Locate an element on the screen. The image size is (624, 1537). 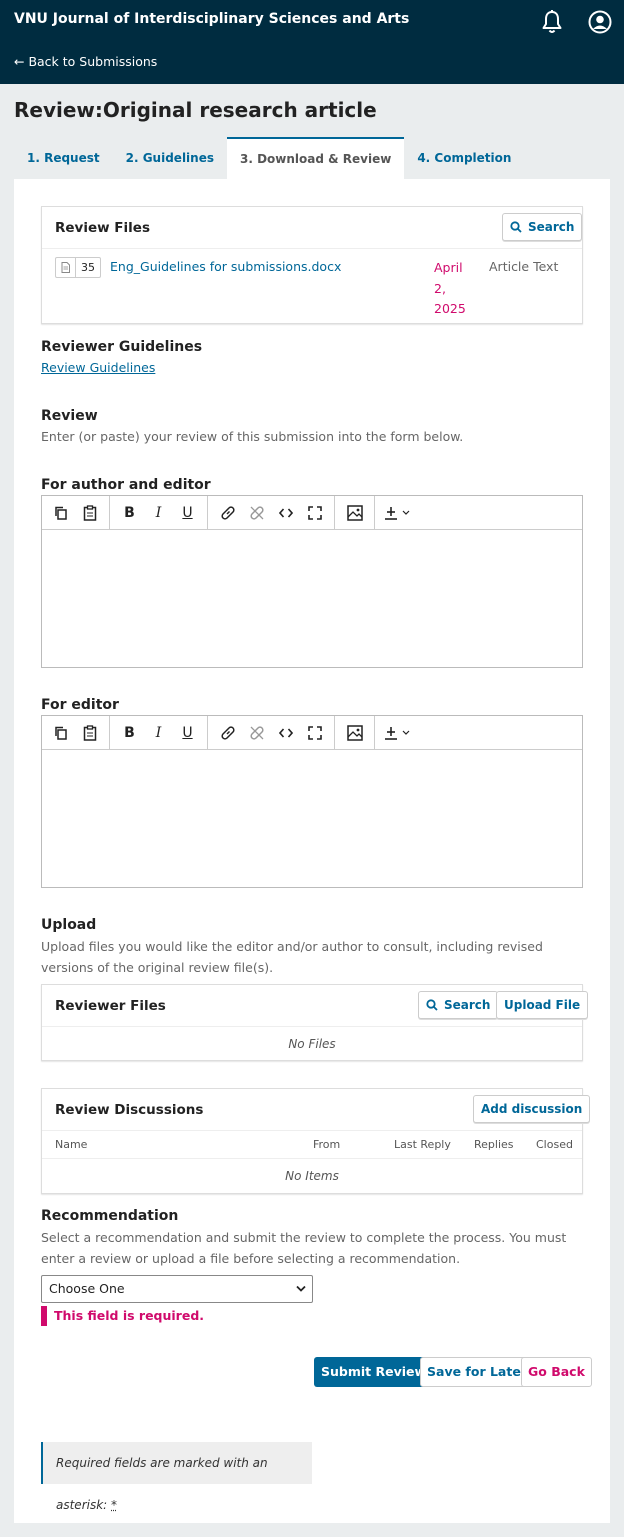
required-asterisk: * is located at coordinates (114, 1505).